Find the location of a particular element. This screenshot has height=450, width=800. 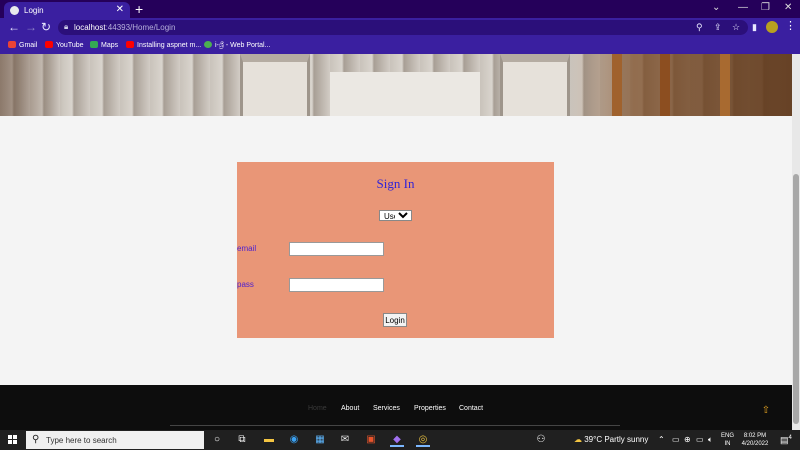

edge-icon: ◉ is located at coordinates (294, 440).